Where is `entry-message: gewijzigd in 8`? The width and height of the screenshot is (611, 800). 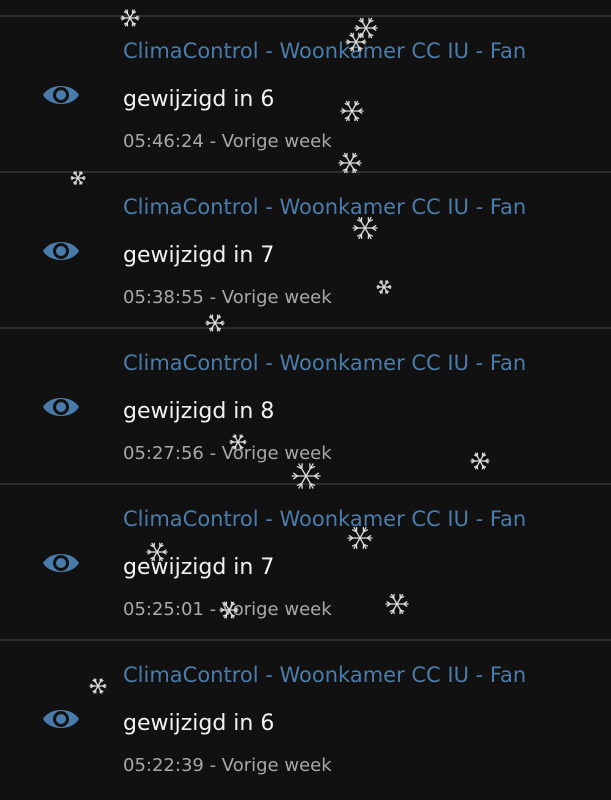 entry-message: gewijzigd in 8 is located at coordinates (199, 411).